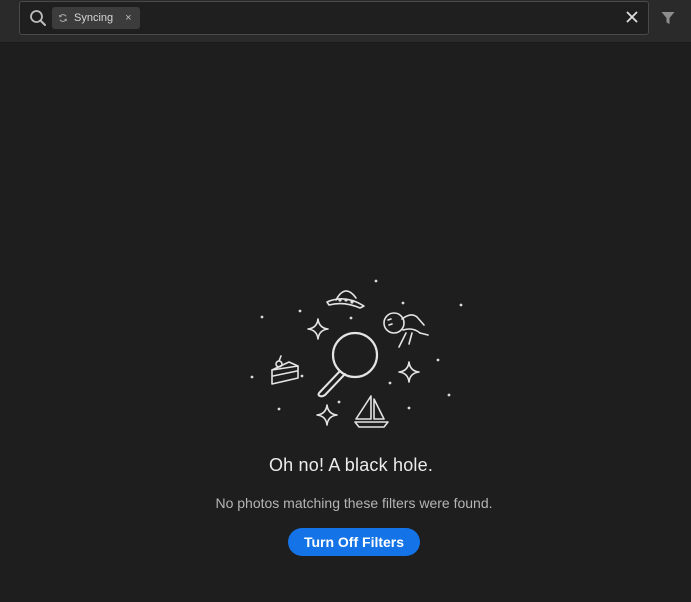  I want to click on turn-off-filters-button: Turn Off Filters, so click(354, 542).